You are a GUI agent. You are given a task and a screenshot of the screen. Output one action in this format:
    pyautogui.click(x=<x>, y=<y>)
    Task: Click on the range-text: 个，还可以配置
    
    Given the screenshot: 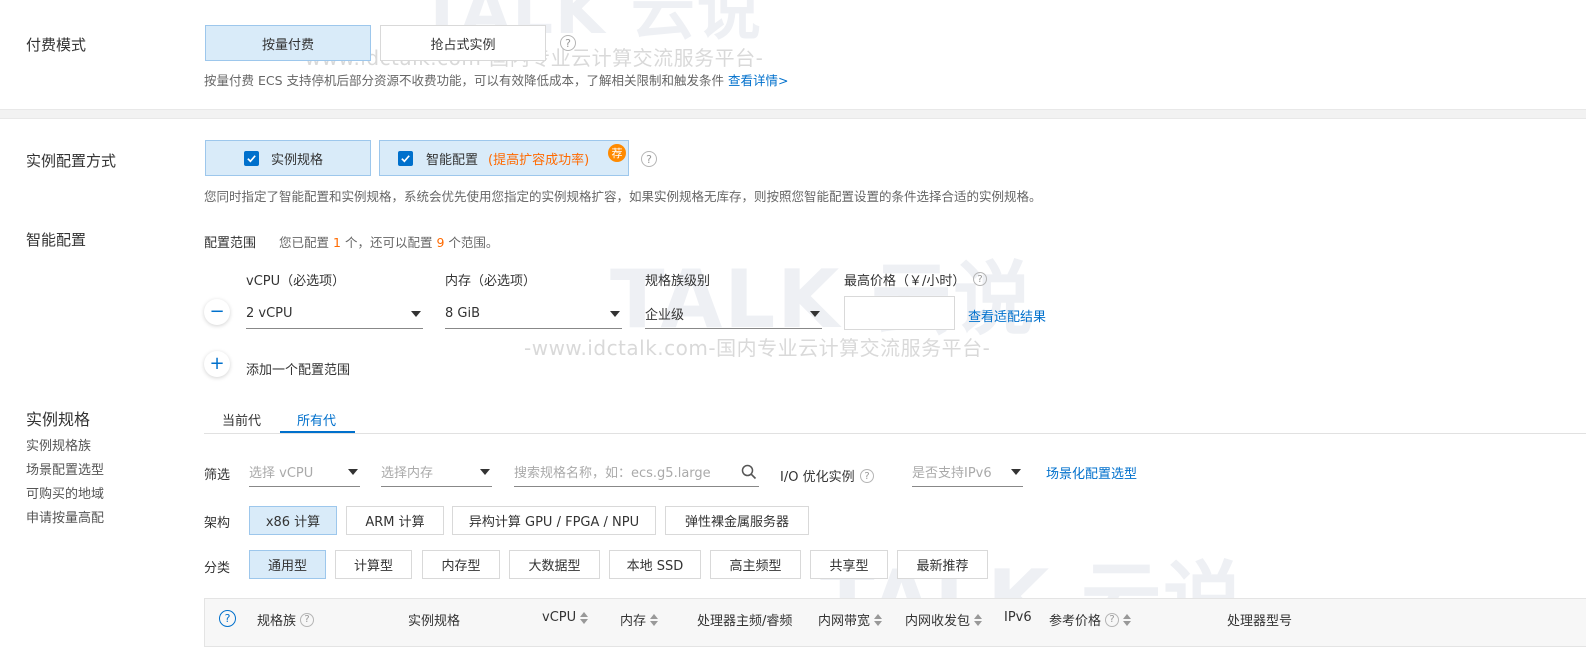 What is the action you would take?
    pyautogui.click(x=388, y=242)
    